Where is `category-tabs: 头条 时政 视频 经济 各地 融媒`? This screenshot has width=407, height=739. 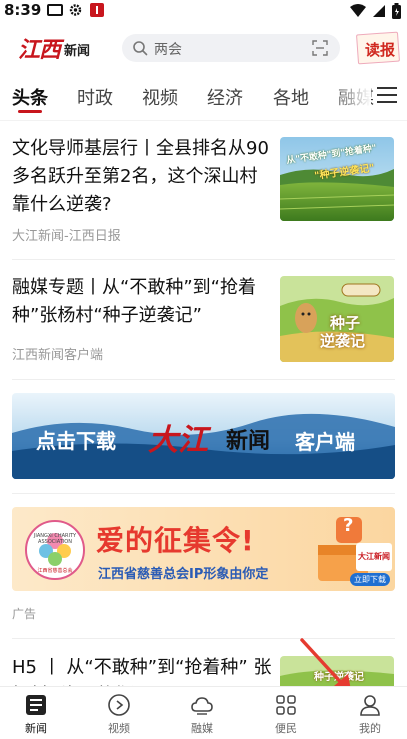 category-tabs: 头条 时政 视频 经济 各地 融媒 is located at coordinates (203, 98).